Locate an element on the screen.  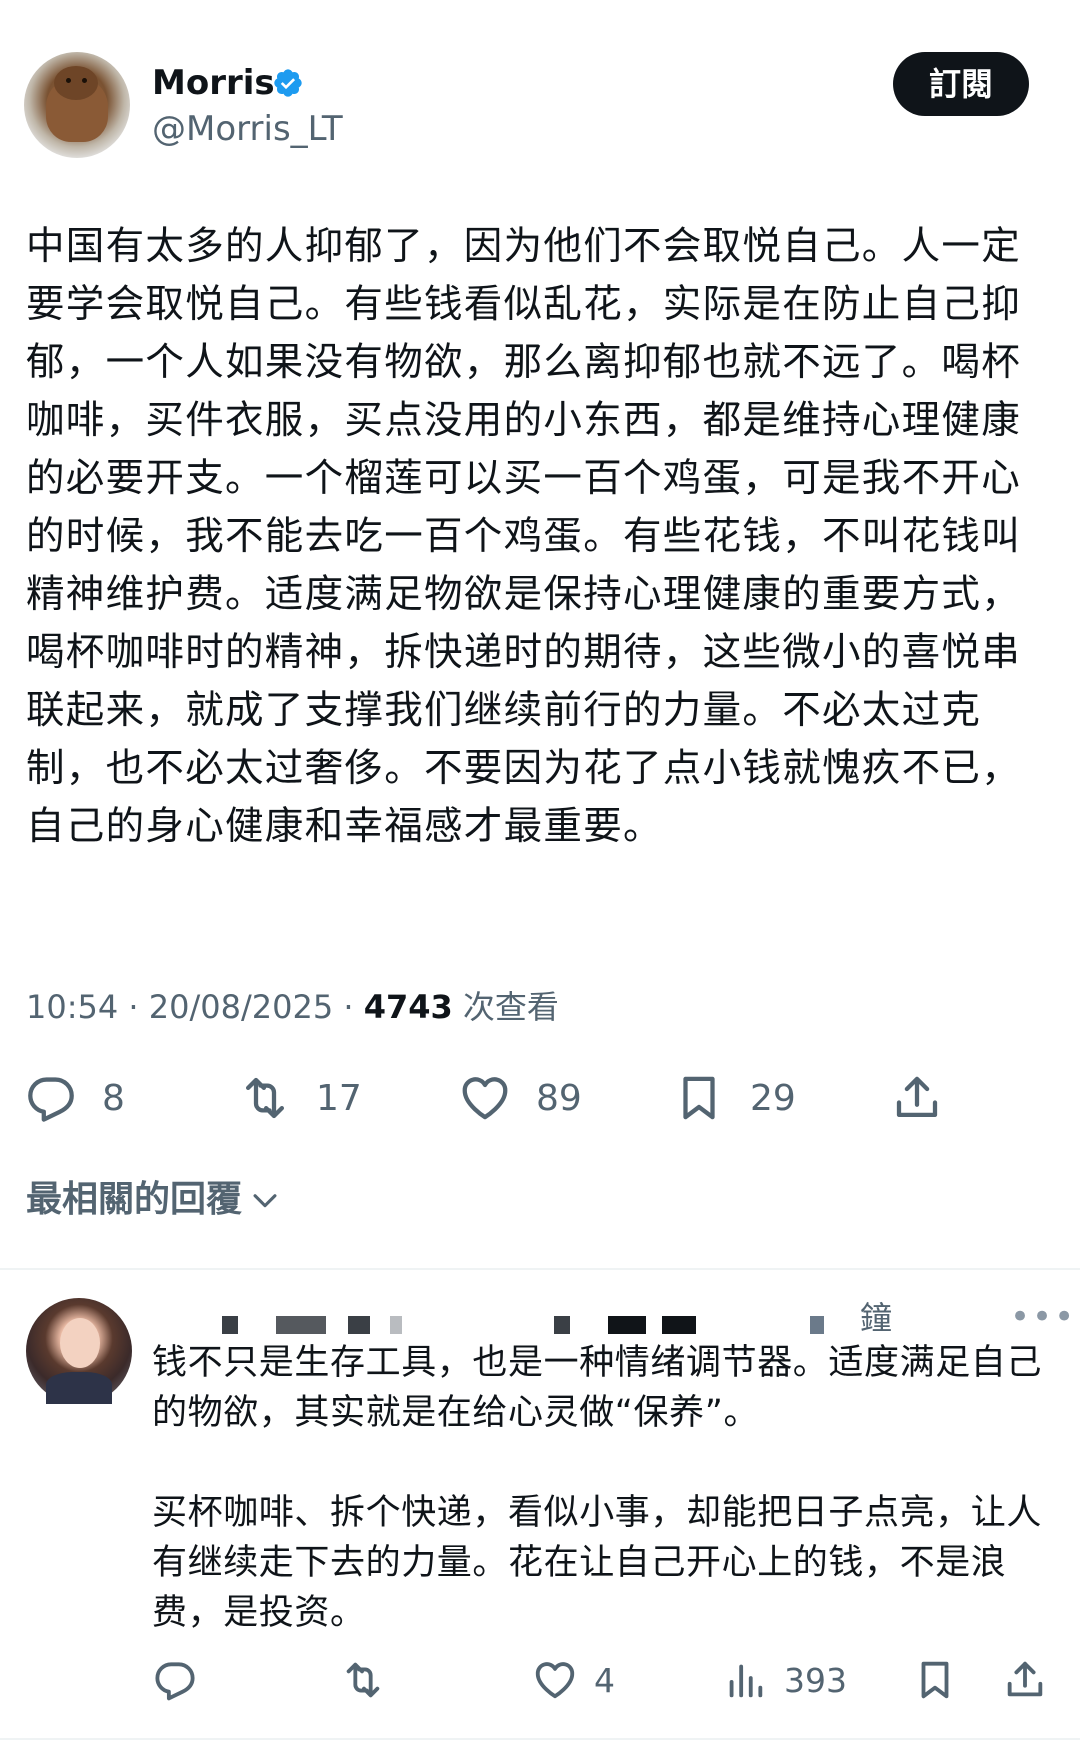
repost-count: 17 is located at coordinates (339, 1098).